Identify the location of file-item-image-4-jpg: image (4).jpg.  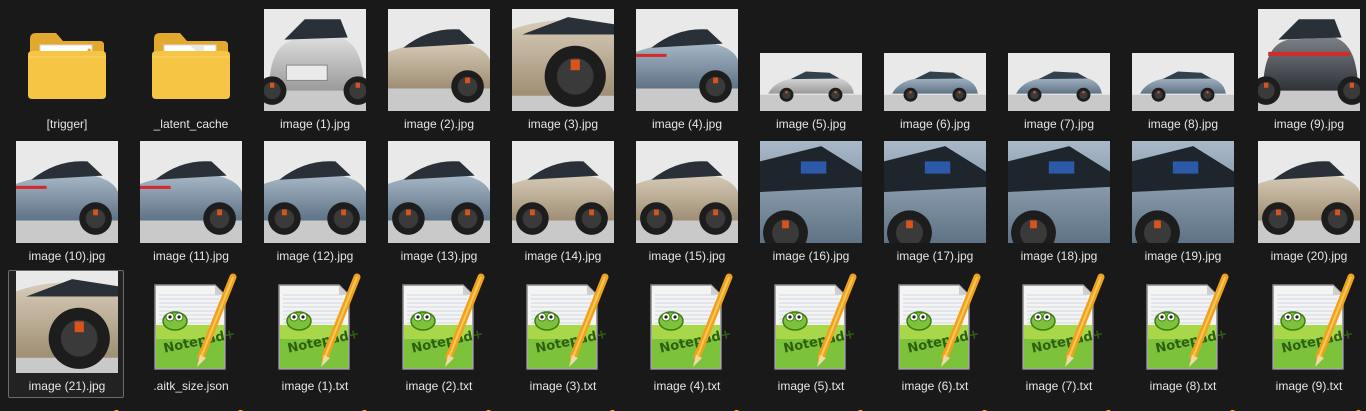
(686, 72).